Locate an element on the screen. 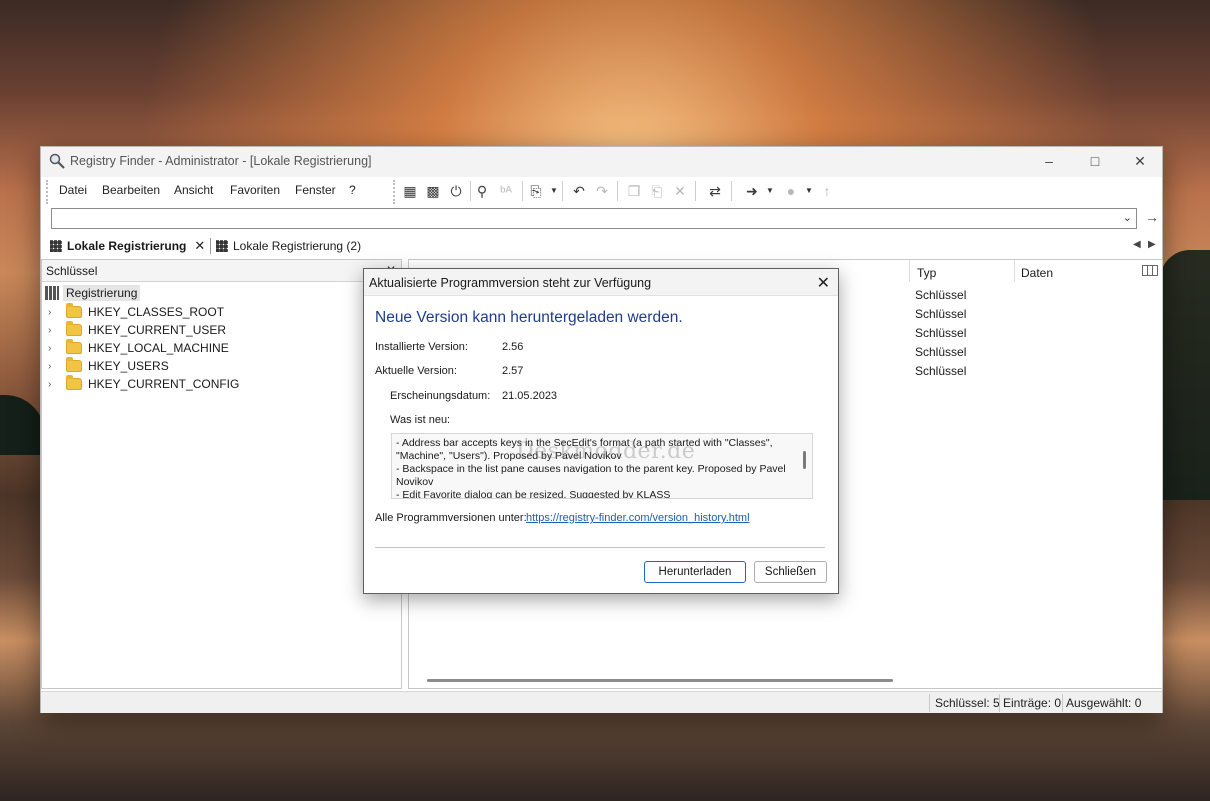  pane-header: Schlüssel ✕ is located at coordinates (221, 271).